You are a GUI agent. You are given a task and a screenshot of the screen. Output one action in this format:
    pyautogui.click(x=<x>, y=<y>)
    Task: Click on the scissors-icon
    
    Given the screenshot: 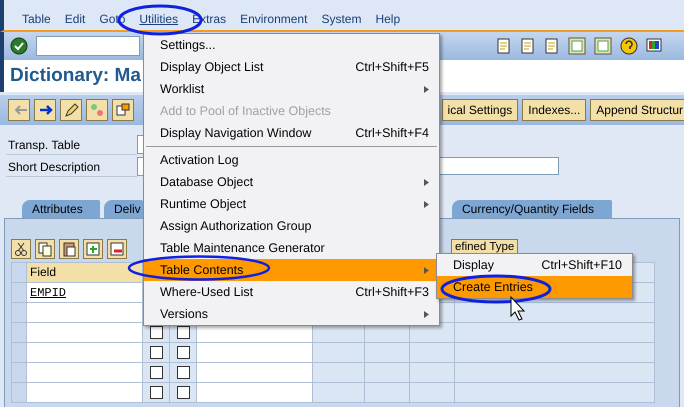 What is the action you would take?
    pyautogui.click(x=21, y=249)
    